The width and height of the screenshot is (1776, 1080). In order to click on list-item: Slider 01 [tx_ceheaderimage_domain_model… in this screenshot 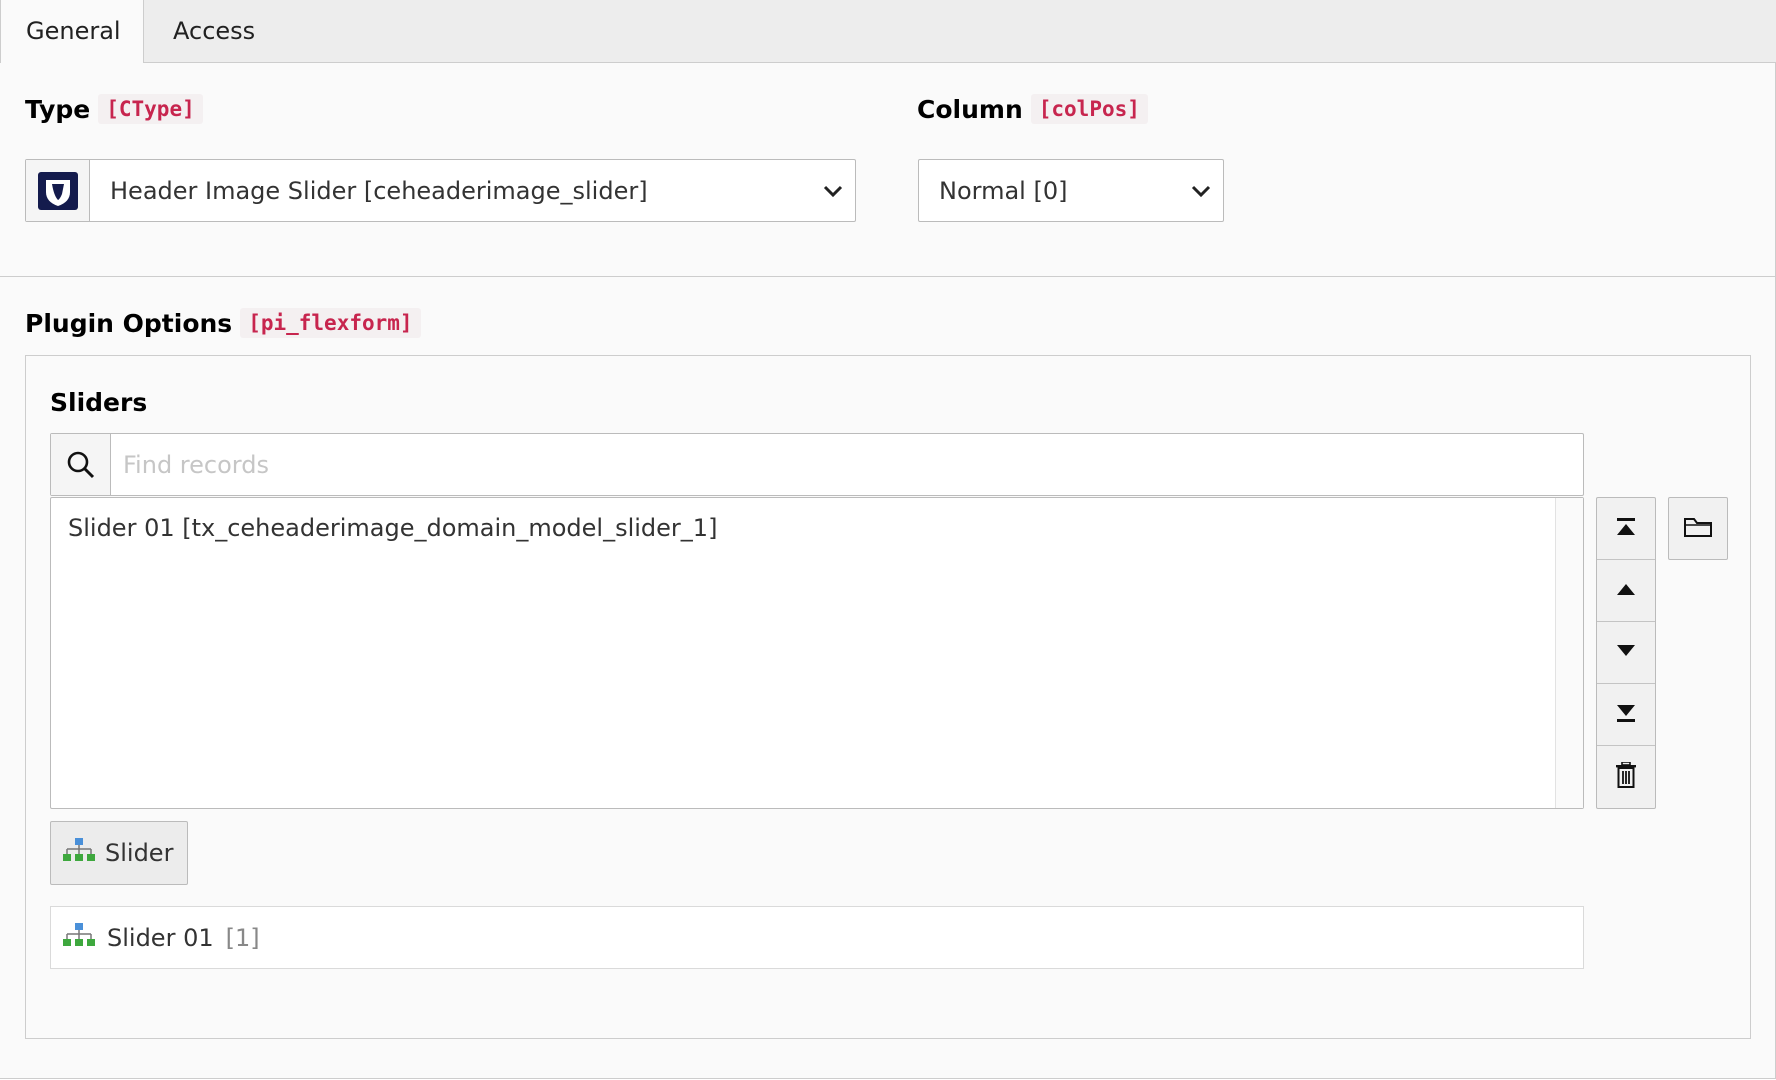, I will do `click(392, 528)`.